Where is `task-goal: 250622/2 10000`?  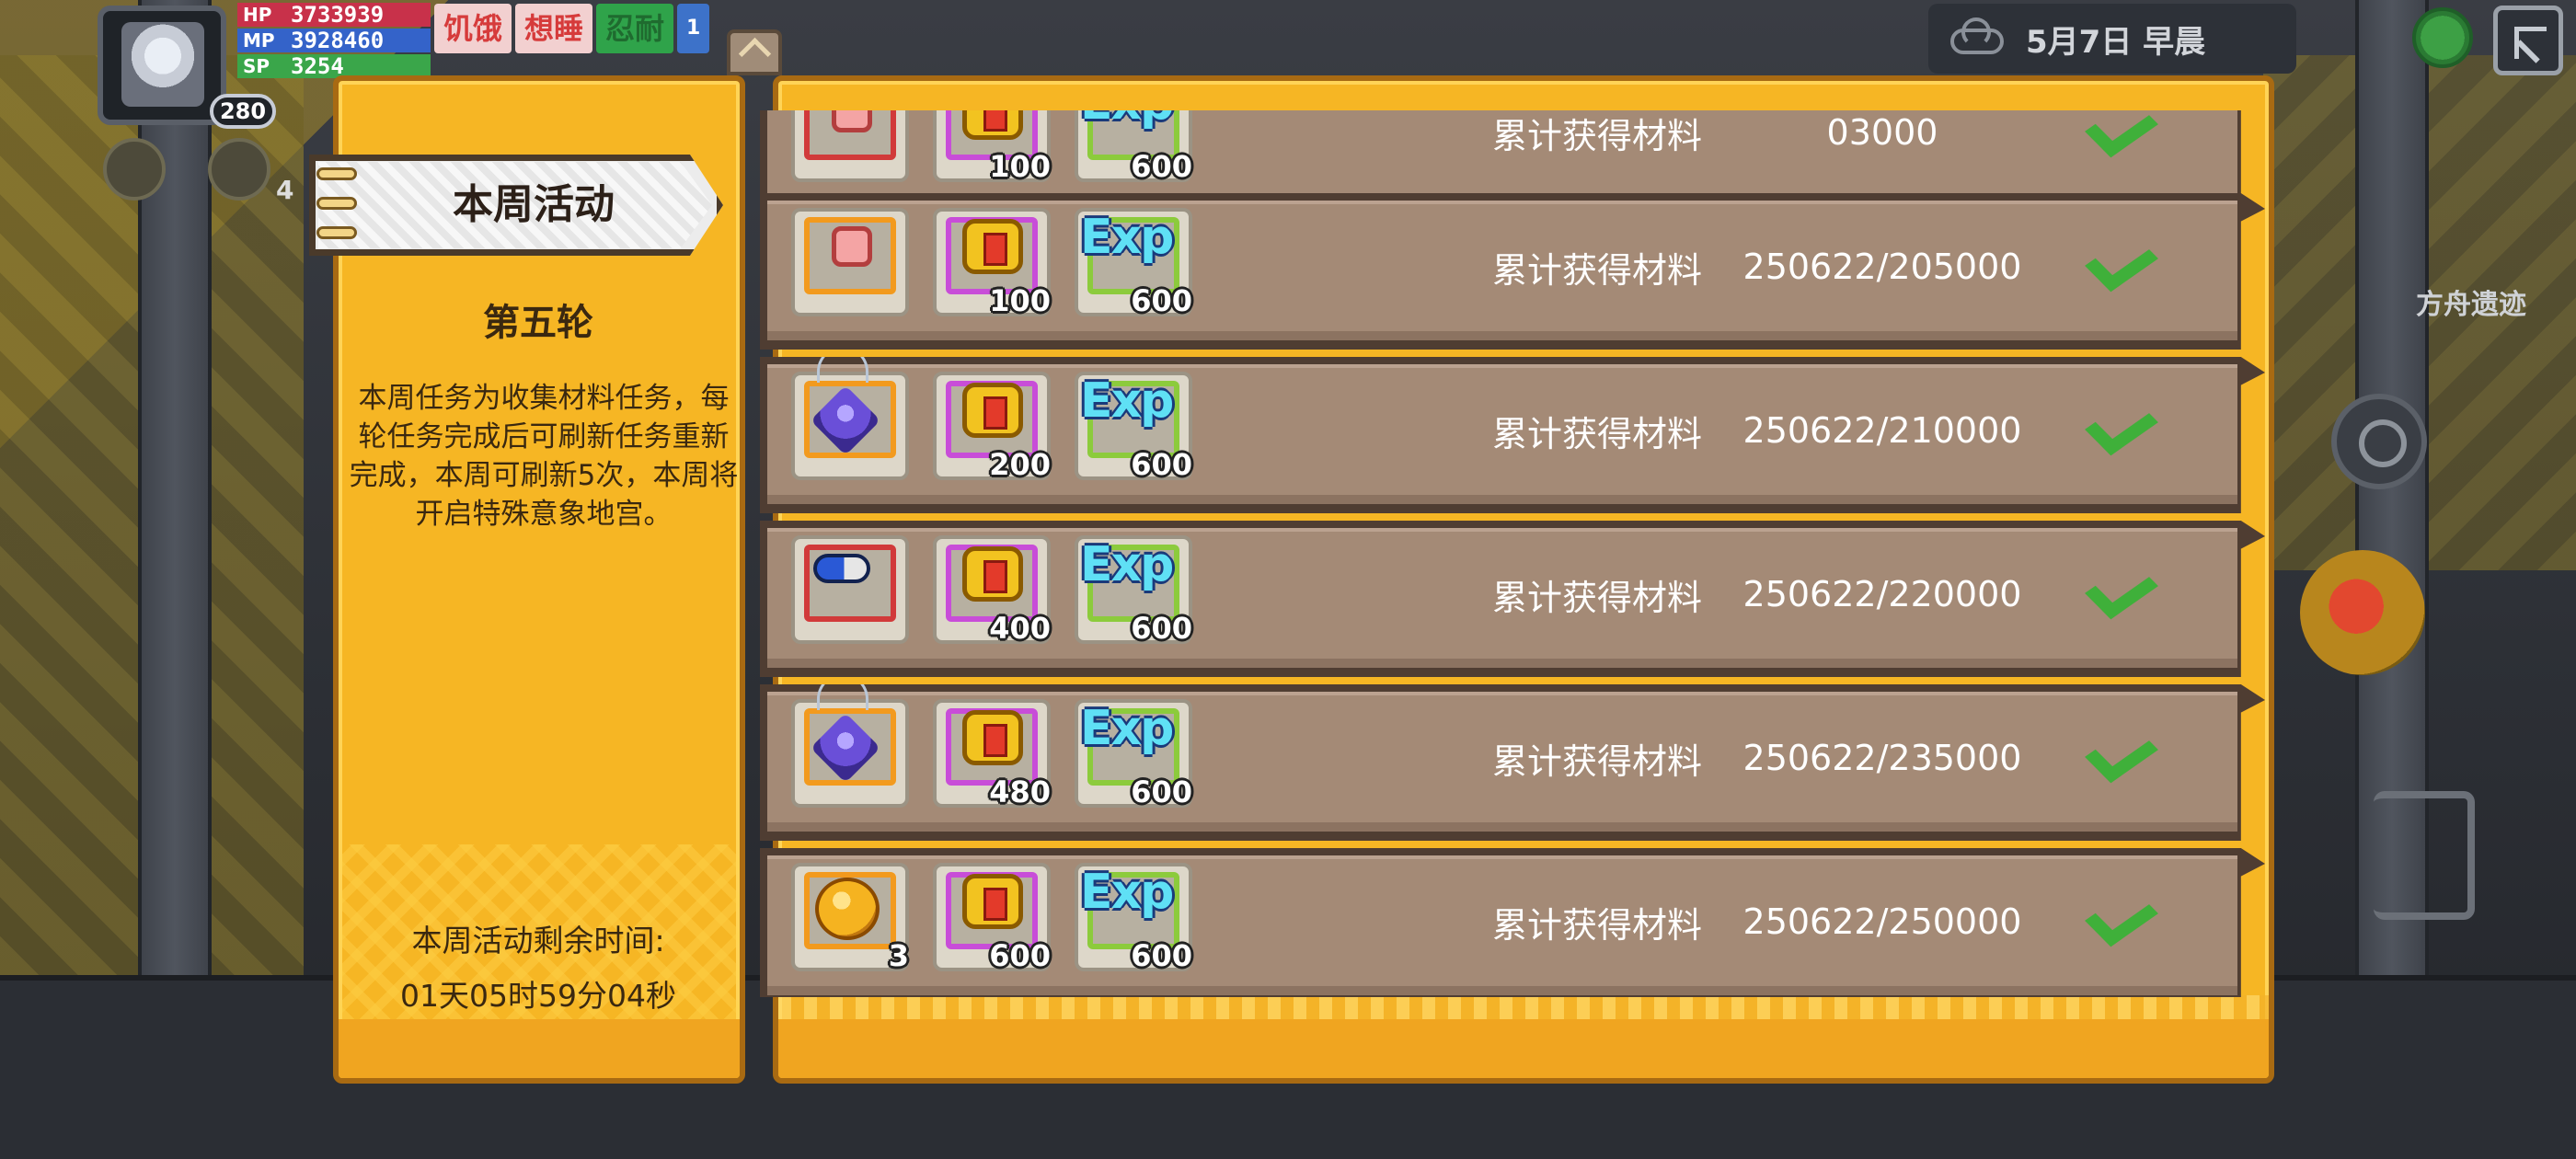 task-goal: 250622/2 10000 is located at coordinates (1882, 430).